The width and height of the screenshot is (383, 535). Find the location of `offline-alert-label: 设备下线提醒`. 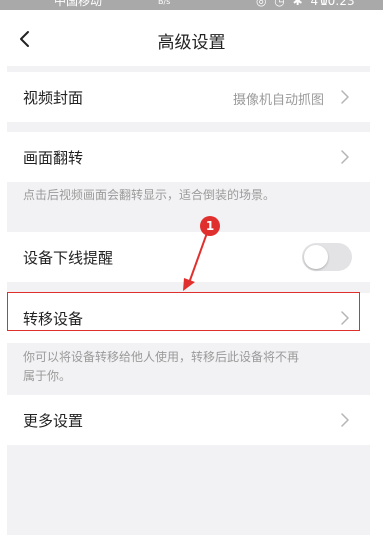

offline-alert-label: 设备下线提醒 is located at coordinates (68, 258).